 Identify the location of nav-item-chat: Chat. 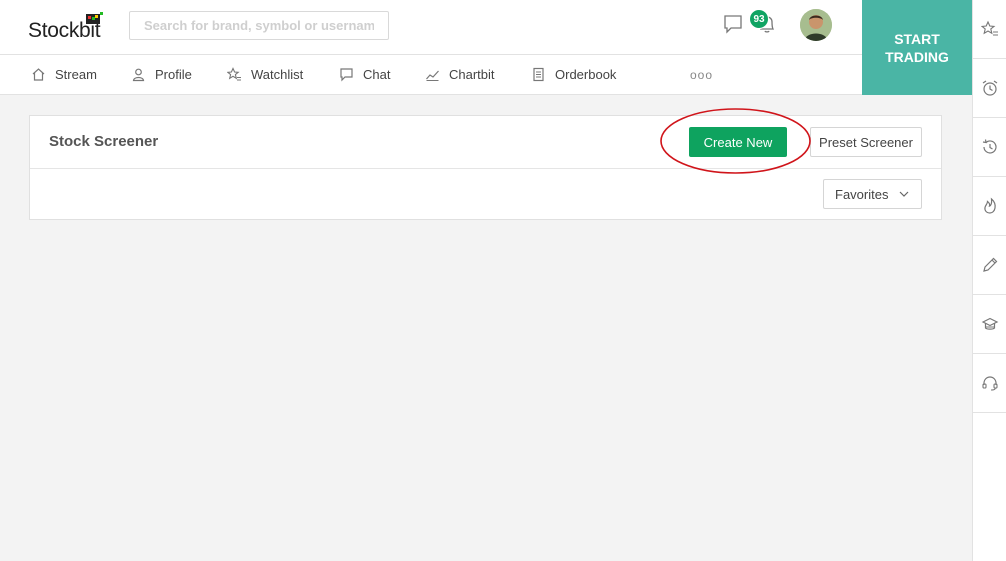
(364, 74).